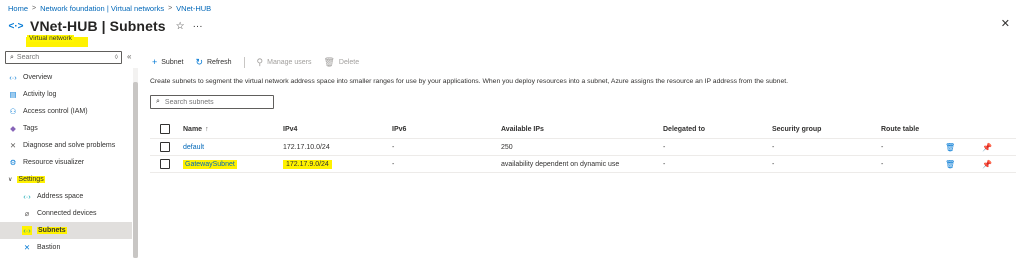  I want to click on delete-button: 🗑 Delete, so click(341, 62).